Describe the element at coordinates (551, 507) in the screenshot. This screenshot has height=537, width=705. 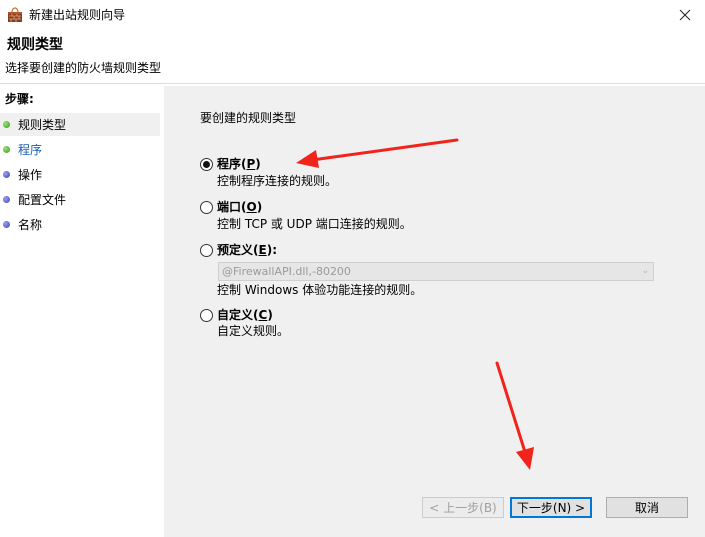
I see `next-button: 下一步(N) >` at that location.